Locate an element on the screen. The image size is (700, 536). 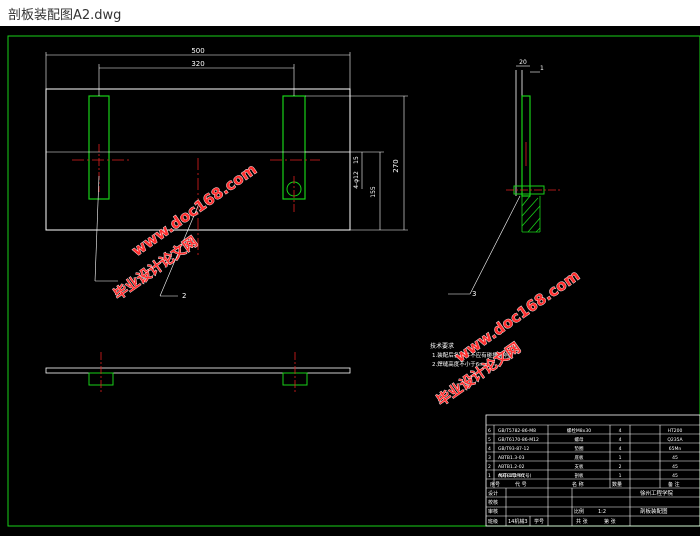
bom-cell-code: ABTB1.3-03 is located at coordinates (511, 458).